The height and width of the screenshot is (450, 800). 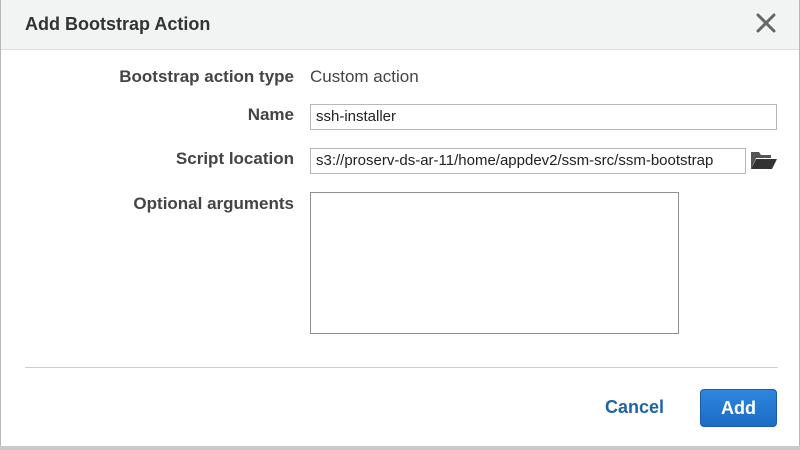 I want to click on cancel-button: Cancel, so click(x=634, y=407).